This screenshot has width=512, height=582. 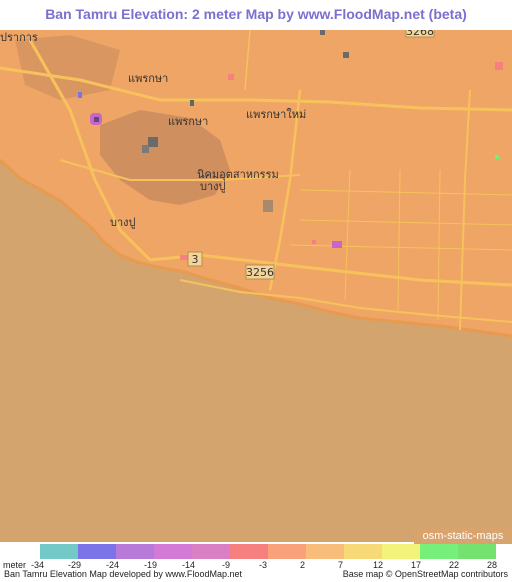 I want to click on place-label-phraeksa-1: แพรกษา, so click(x=148, y=78).